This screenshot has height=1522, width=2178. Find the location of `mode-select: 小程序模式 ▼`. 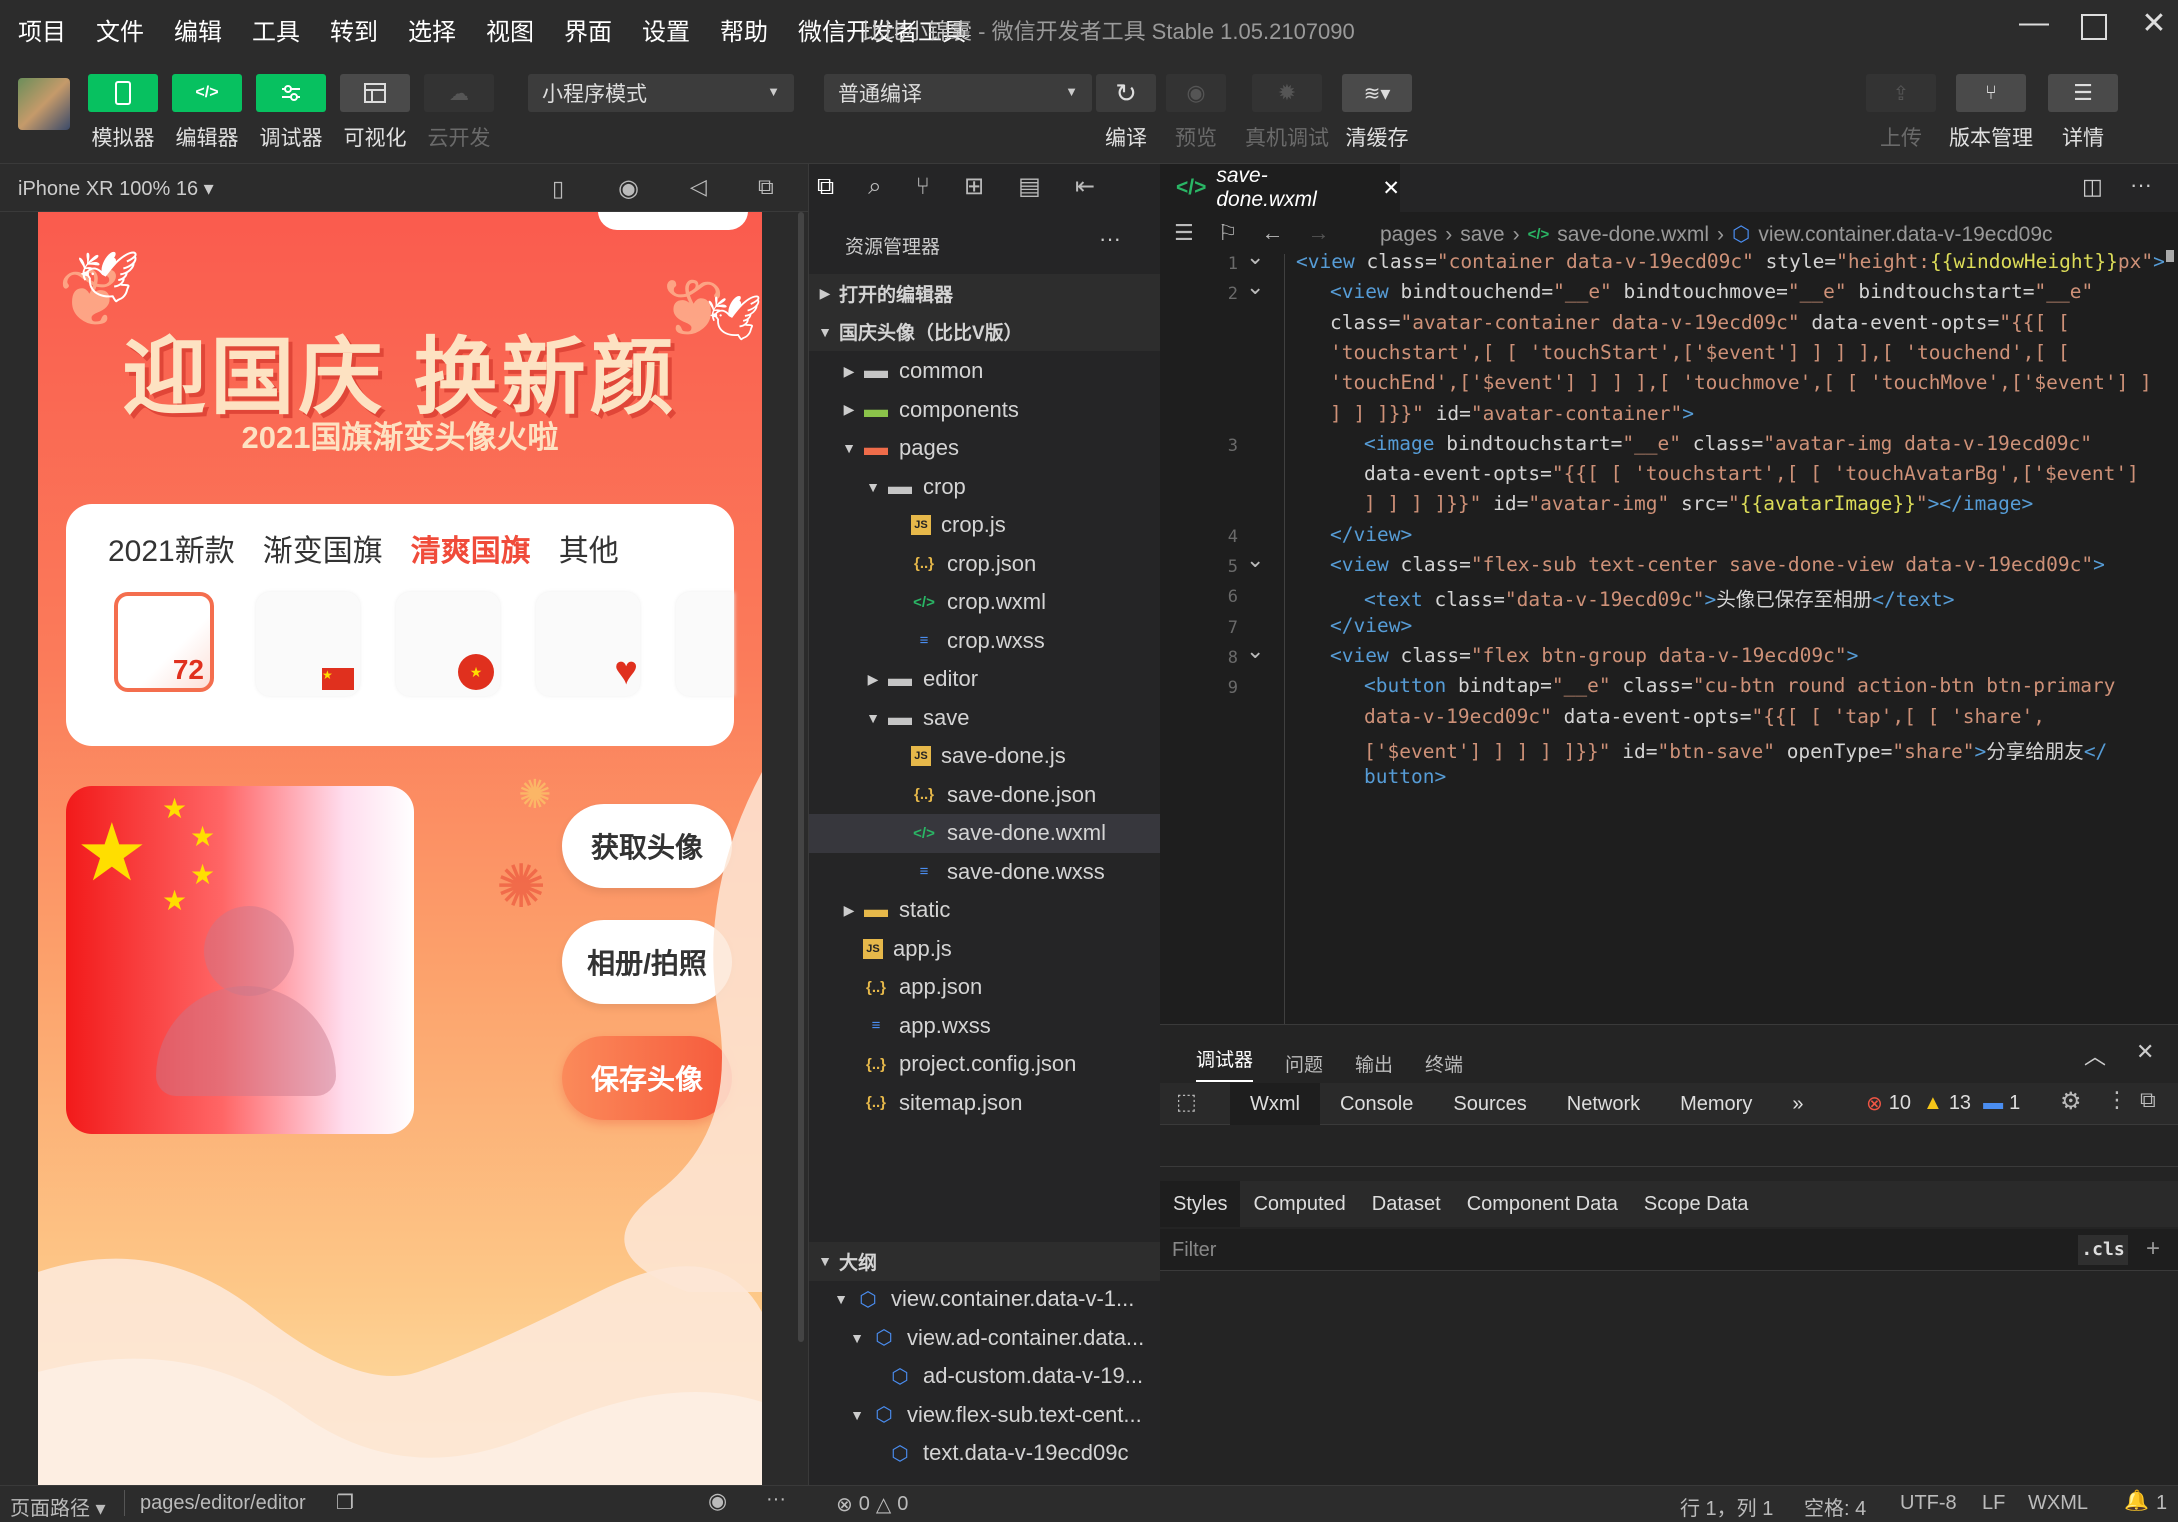

mode-select: 小程序模式 ▼ is located at coordinates (661, 93).